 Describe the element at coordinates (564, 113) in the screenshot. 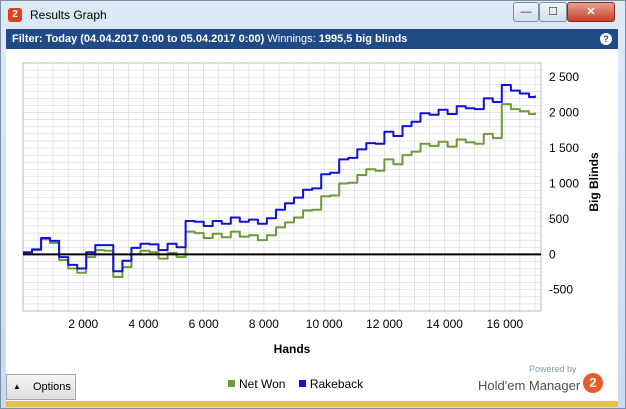

I see `y-tick-label: 2 000` at that location.